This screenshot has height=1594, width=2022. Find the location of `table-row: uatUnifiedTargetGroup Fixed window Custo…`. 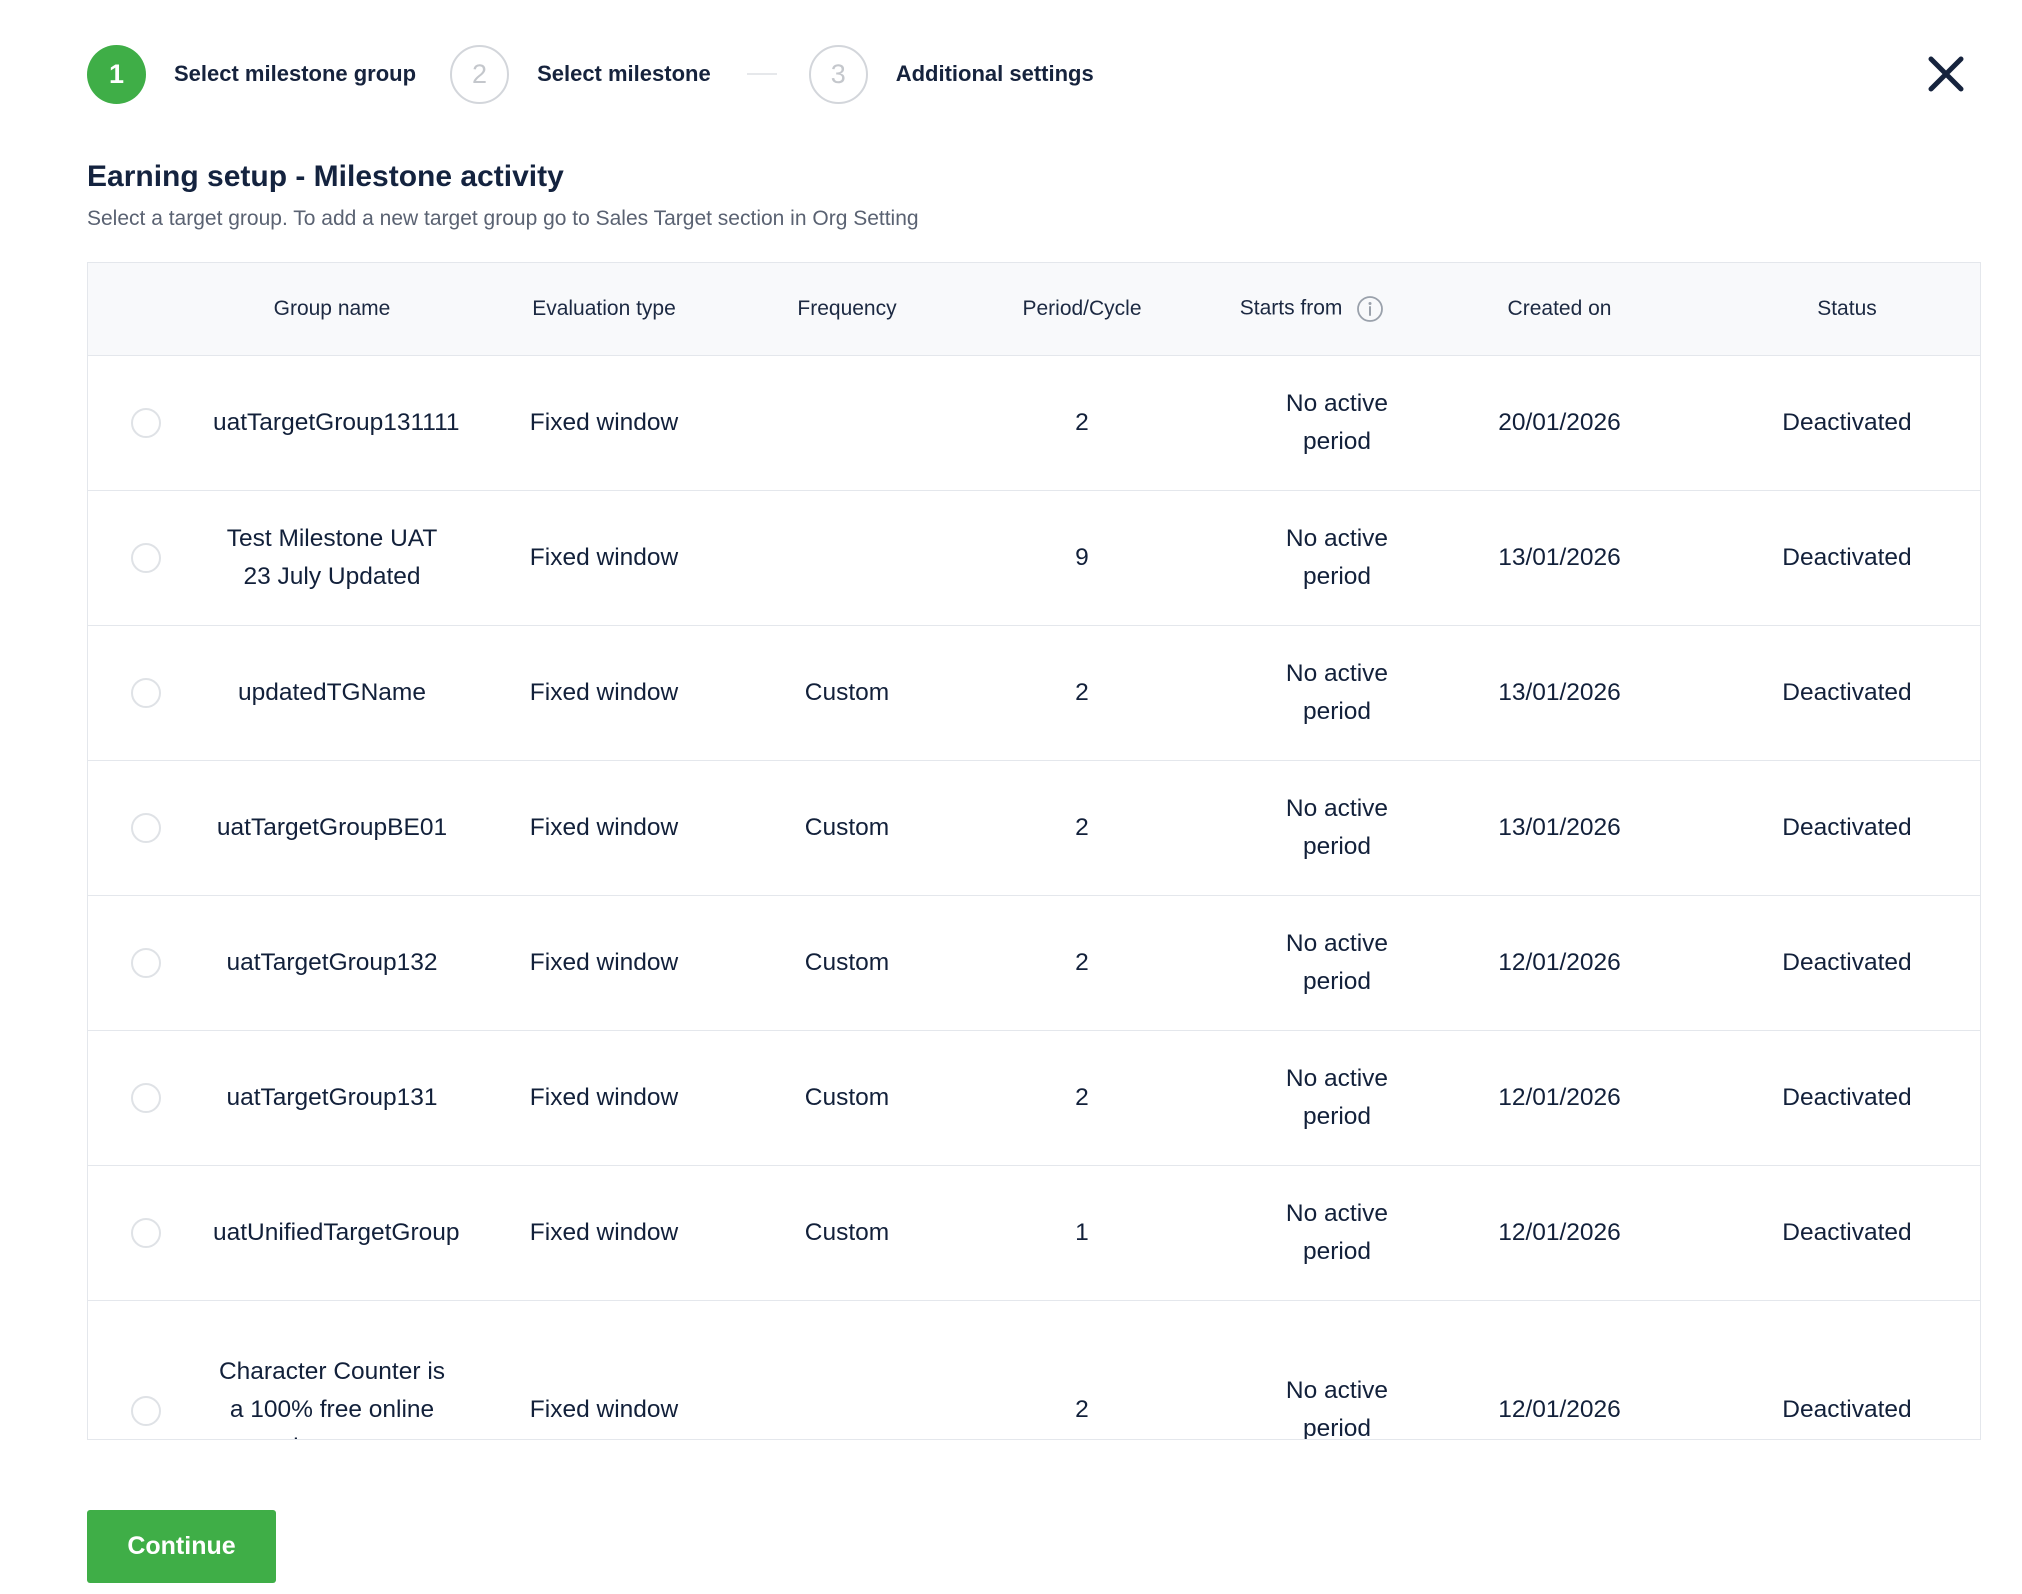

table-row: uatUnifiedTargetGroup Fixed window Custo… is located at coordinates (1034, 1233).